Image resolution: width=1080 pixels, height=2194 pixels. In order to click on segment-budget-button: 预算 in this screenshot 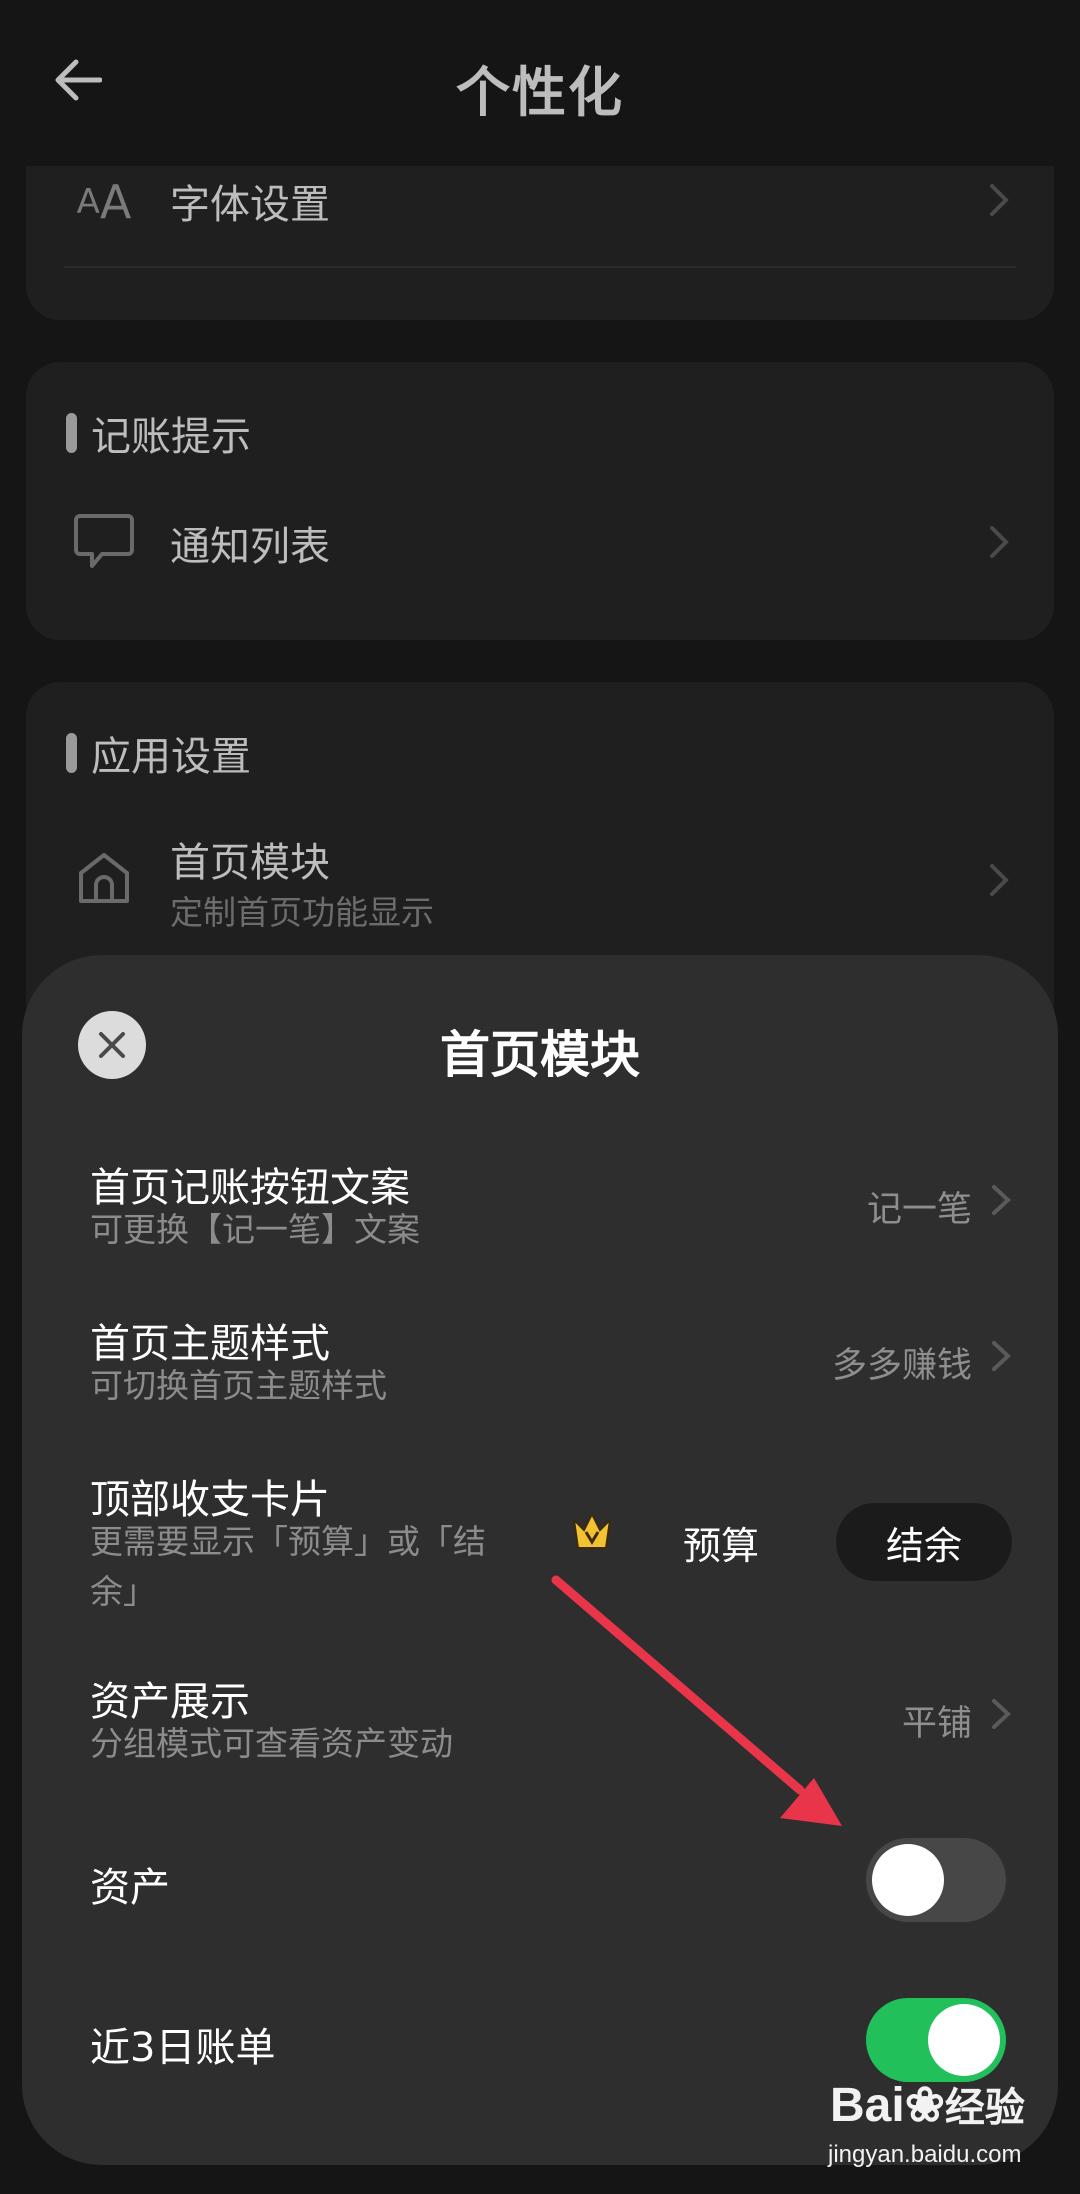, I will do `click(721, 1542)`.